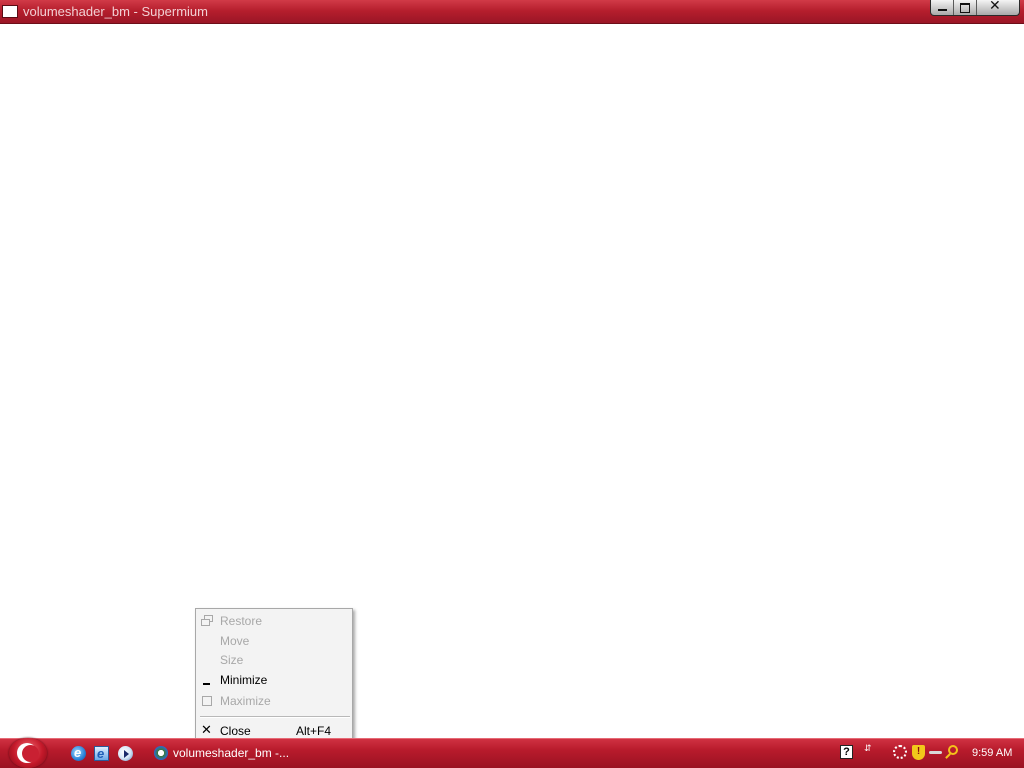 The height and width of the screenshot is (768, 1024). I want to click on supermium-browser-icon, so click(161, 753).